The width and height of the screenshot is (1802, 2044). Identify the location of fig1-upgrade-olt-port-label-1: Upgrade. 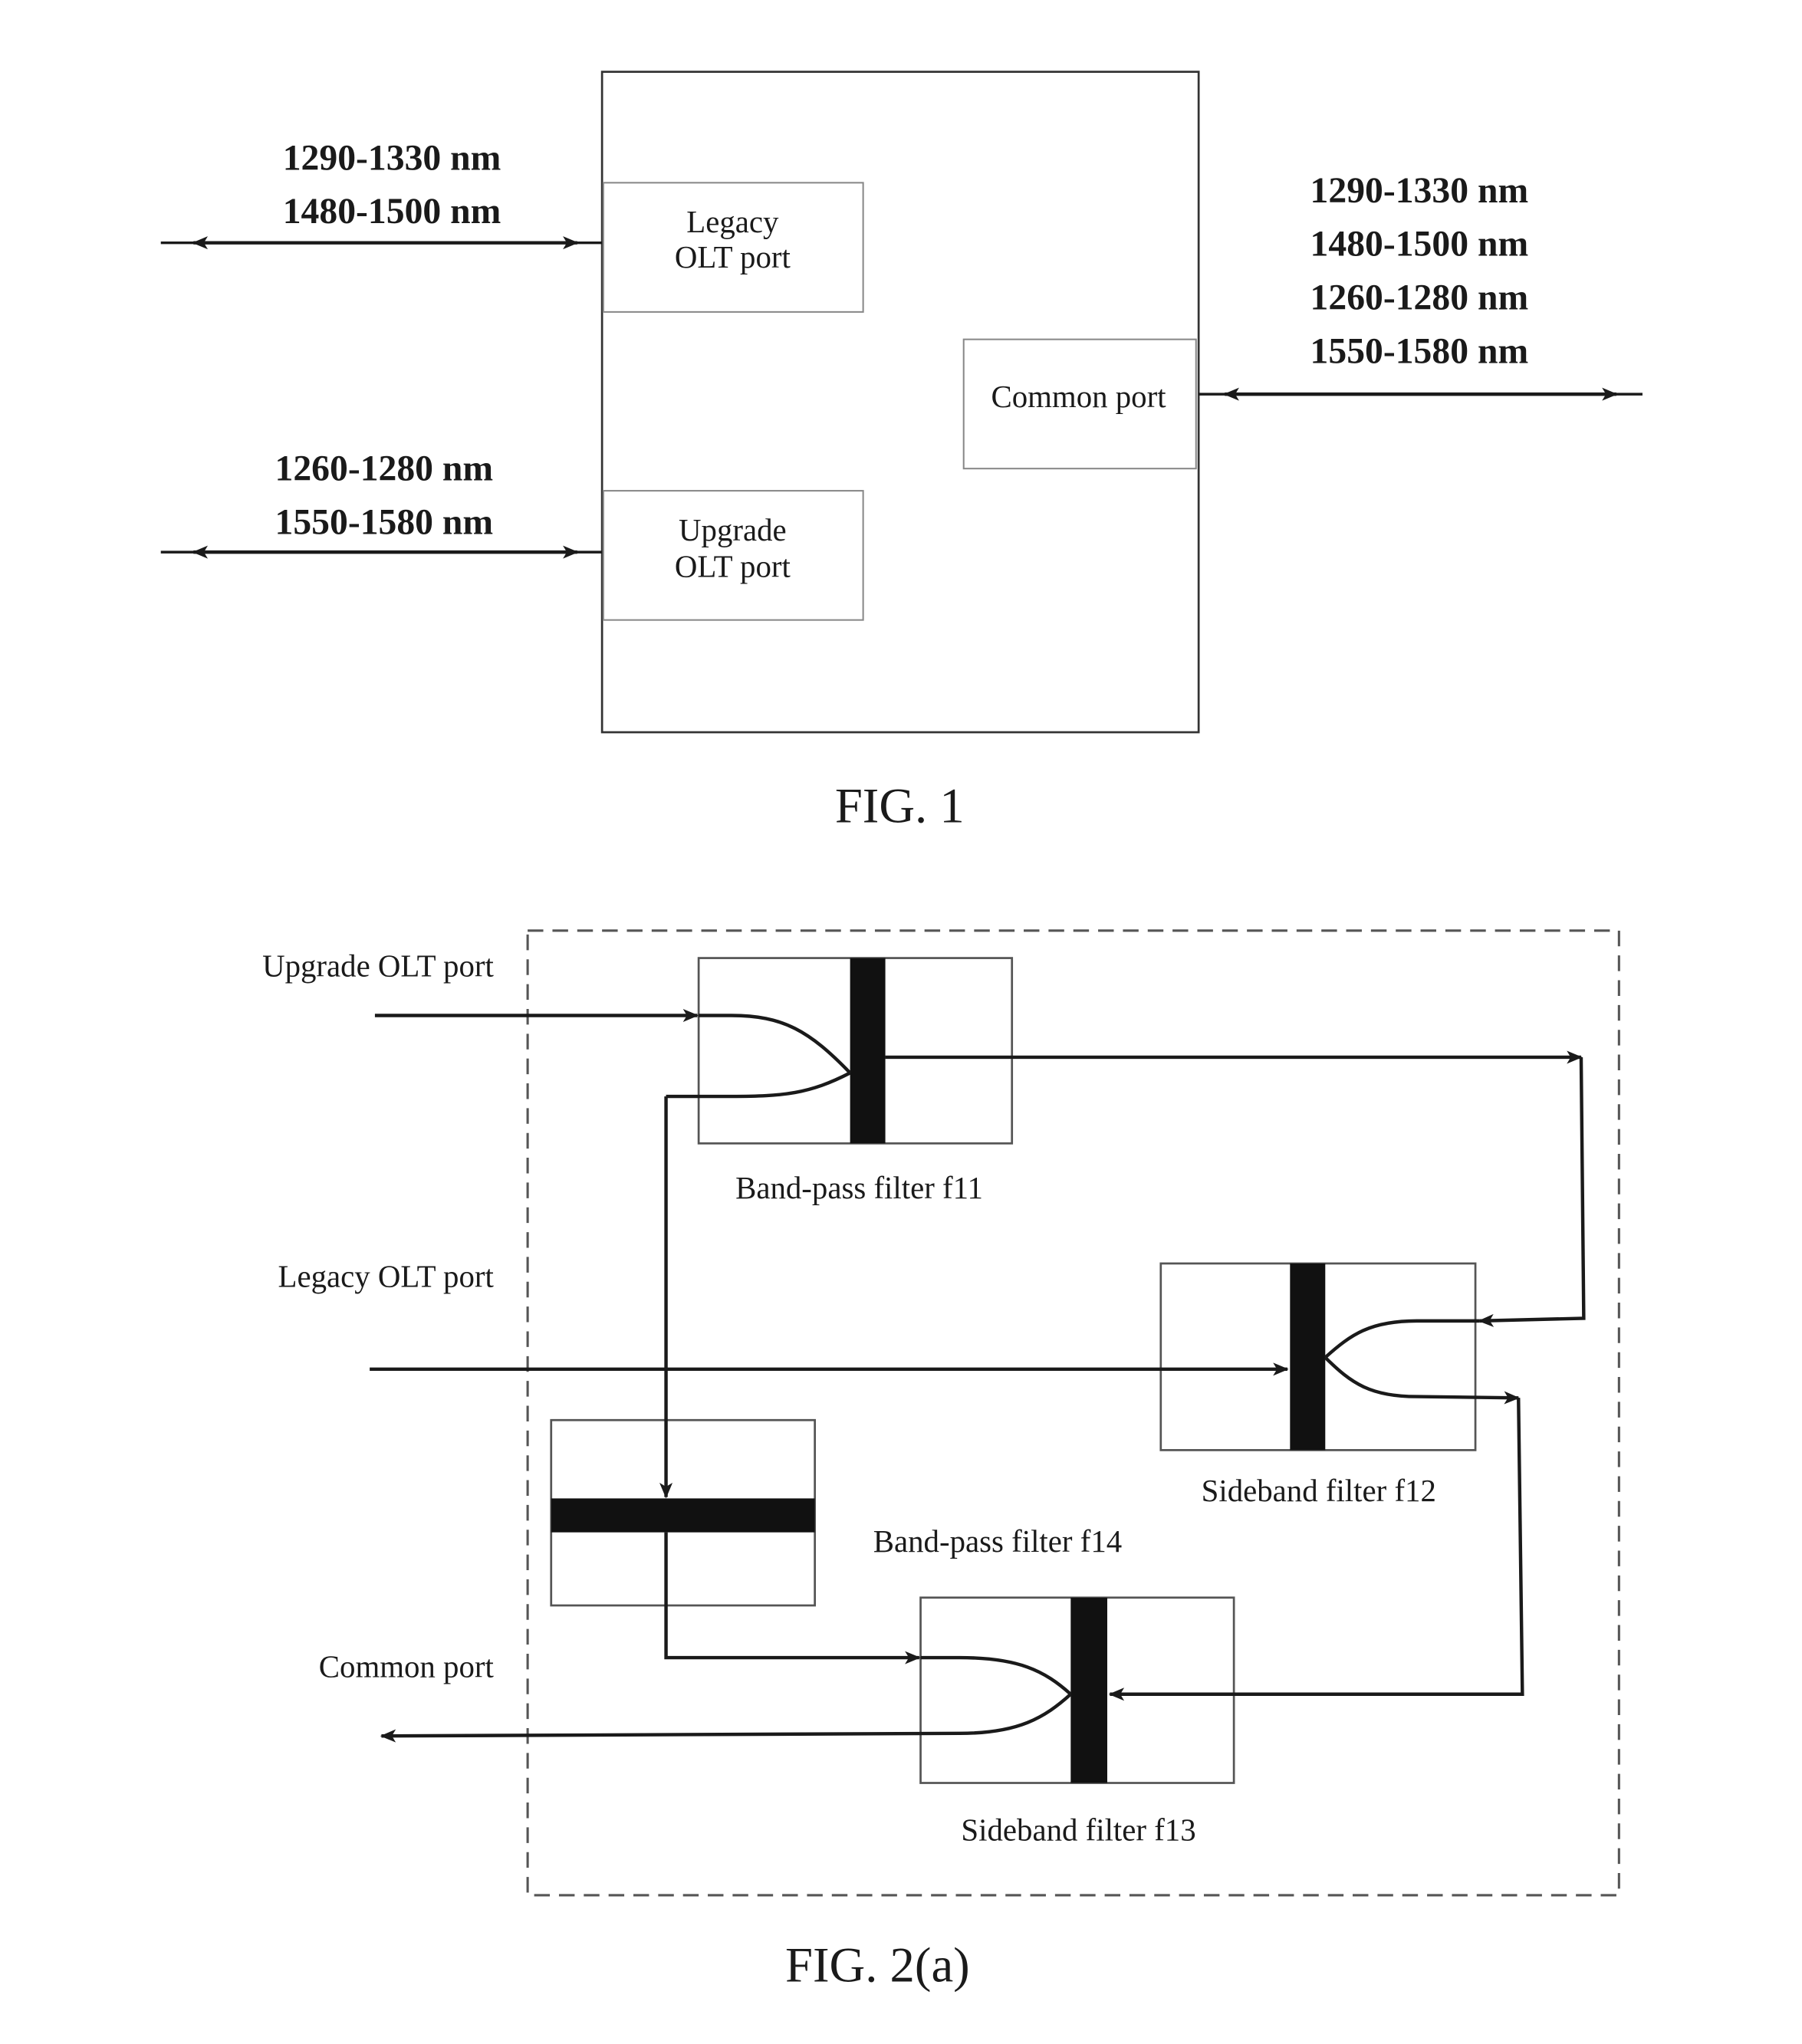
(733, 530).